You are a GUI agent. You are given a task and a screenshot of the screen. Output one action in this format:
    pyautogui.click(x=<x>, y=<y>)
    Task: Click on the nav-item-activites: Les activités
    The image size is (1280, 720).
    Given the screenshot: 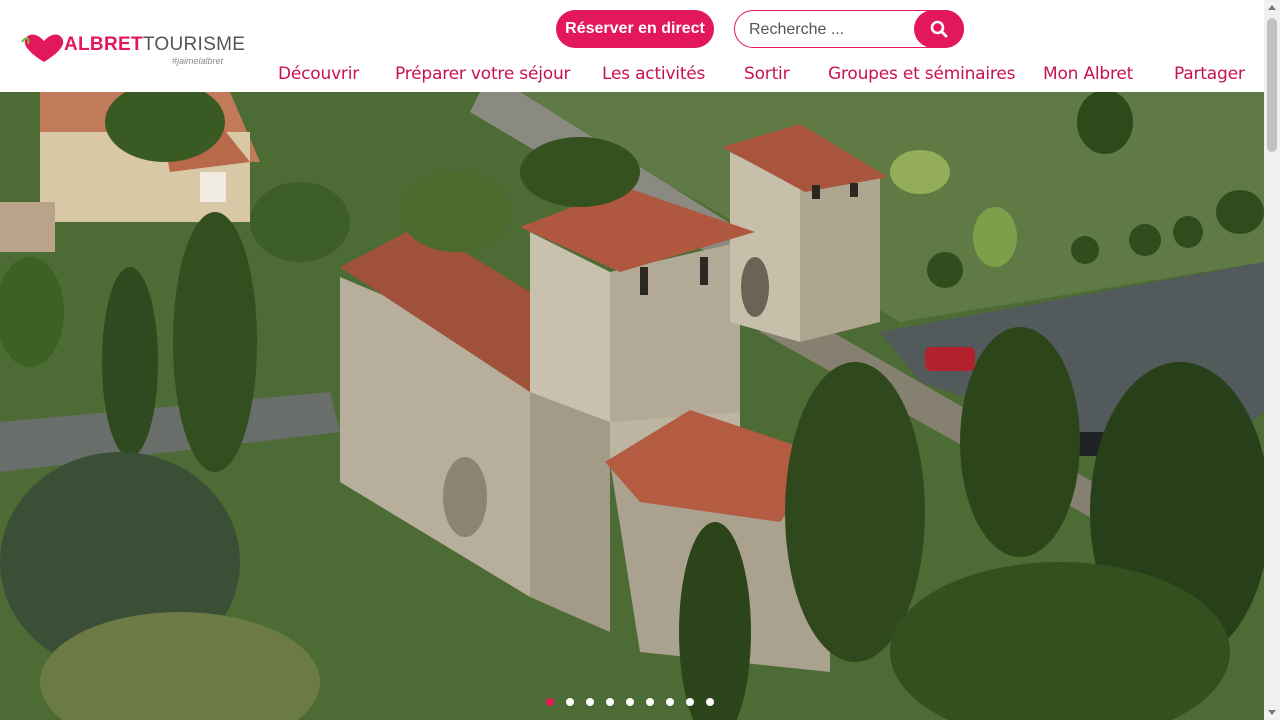 What is the action you would take?
    pyautogui.click(x=653, y=74)
    